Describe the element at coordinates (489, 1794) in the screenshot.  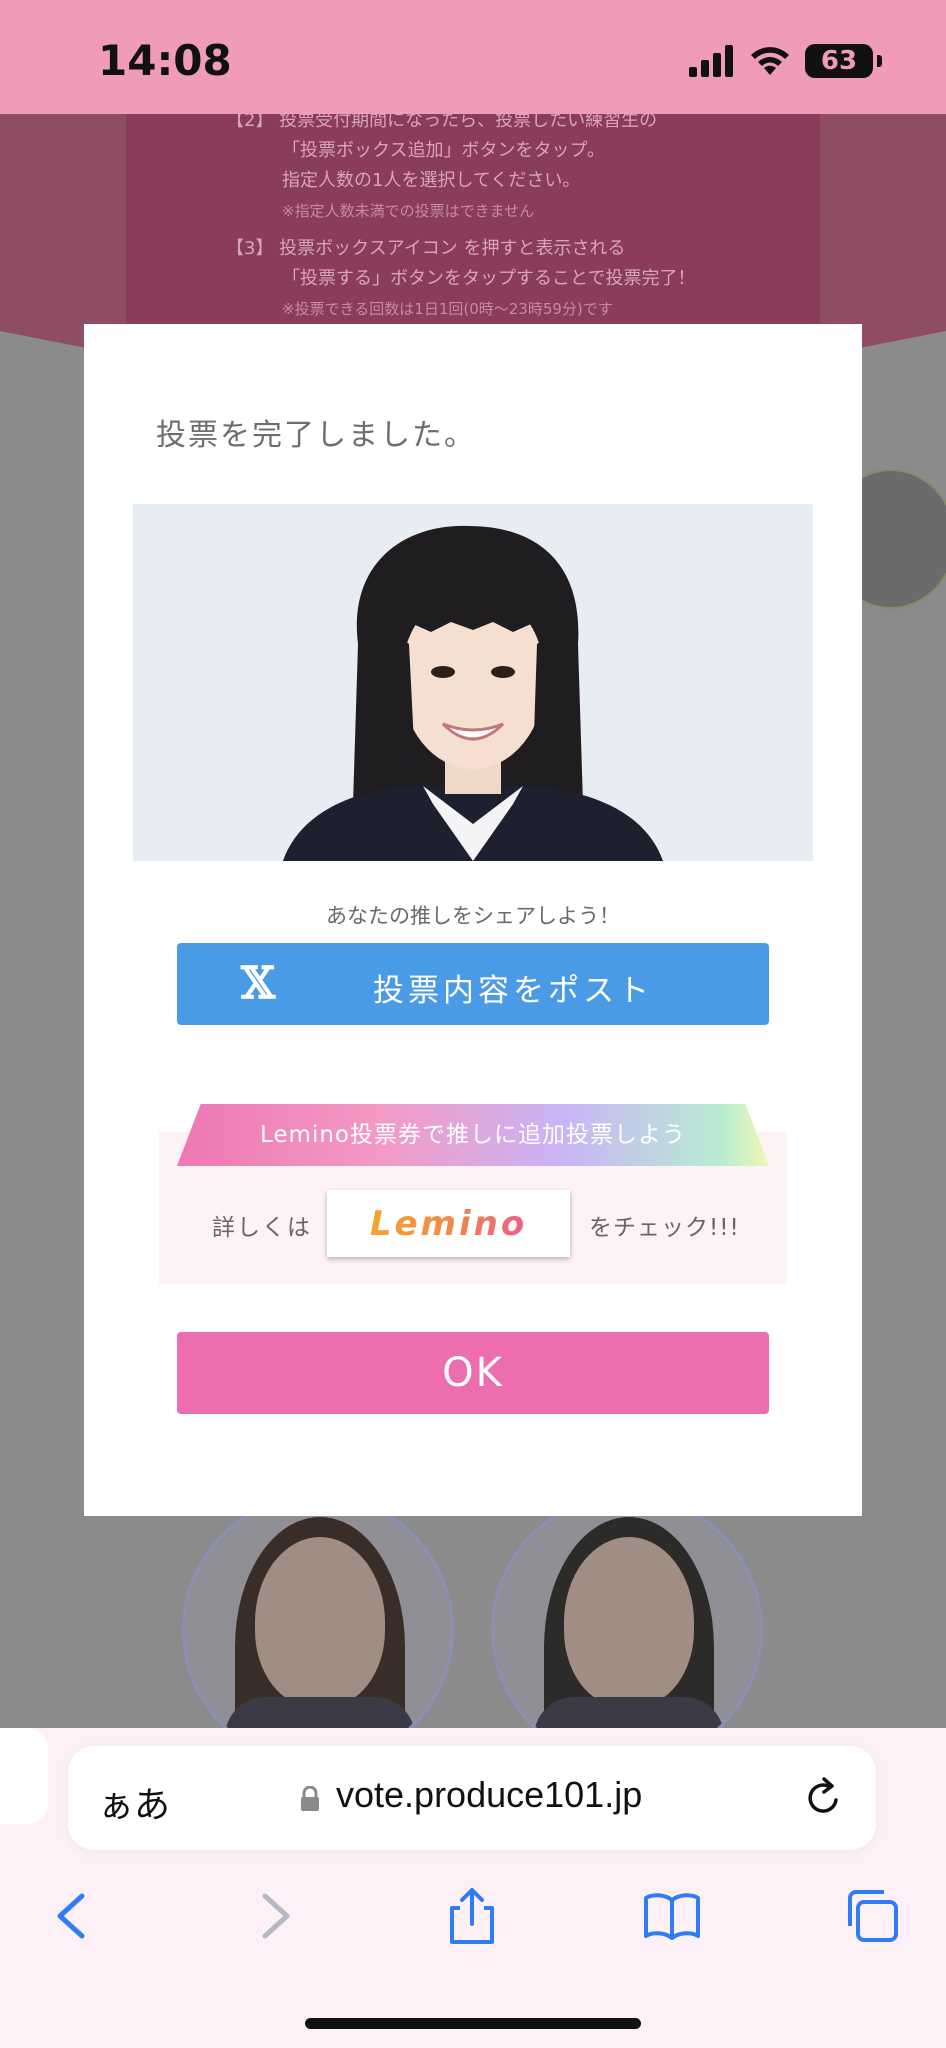
I see `url-text: vote.produce101.jp` at that location.